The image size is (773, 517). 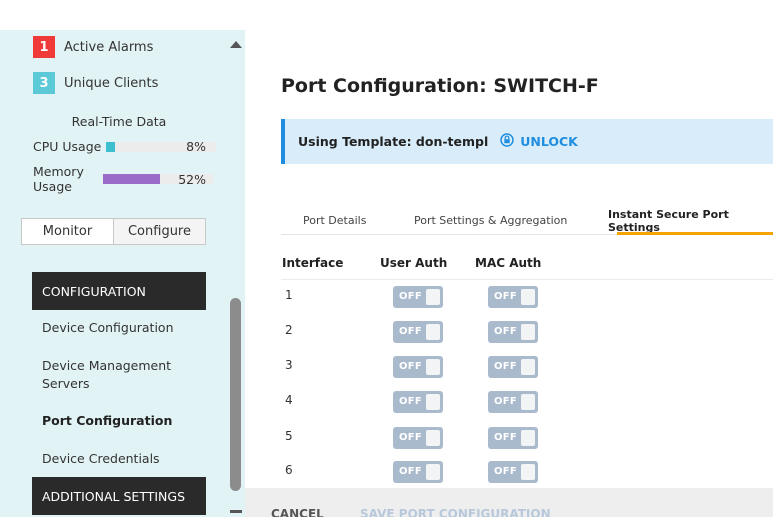 What do you see at coordinates (289, 436) in the screenshot?
I see `interface-cell: 5` at bounding box center [289, 436].